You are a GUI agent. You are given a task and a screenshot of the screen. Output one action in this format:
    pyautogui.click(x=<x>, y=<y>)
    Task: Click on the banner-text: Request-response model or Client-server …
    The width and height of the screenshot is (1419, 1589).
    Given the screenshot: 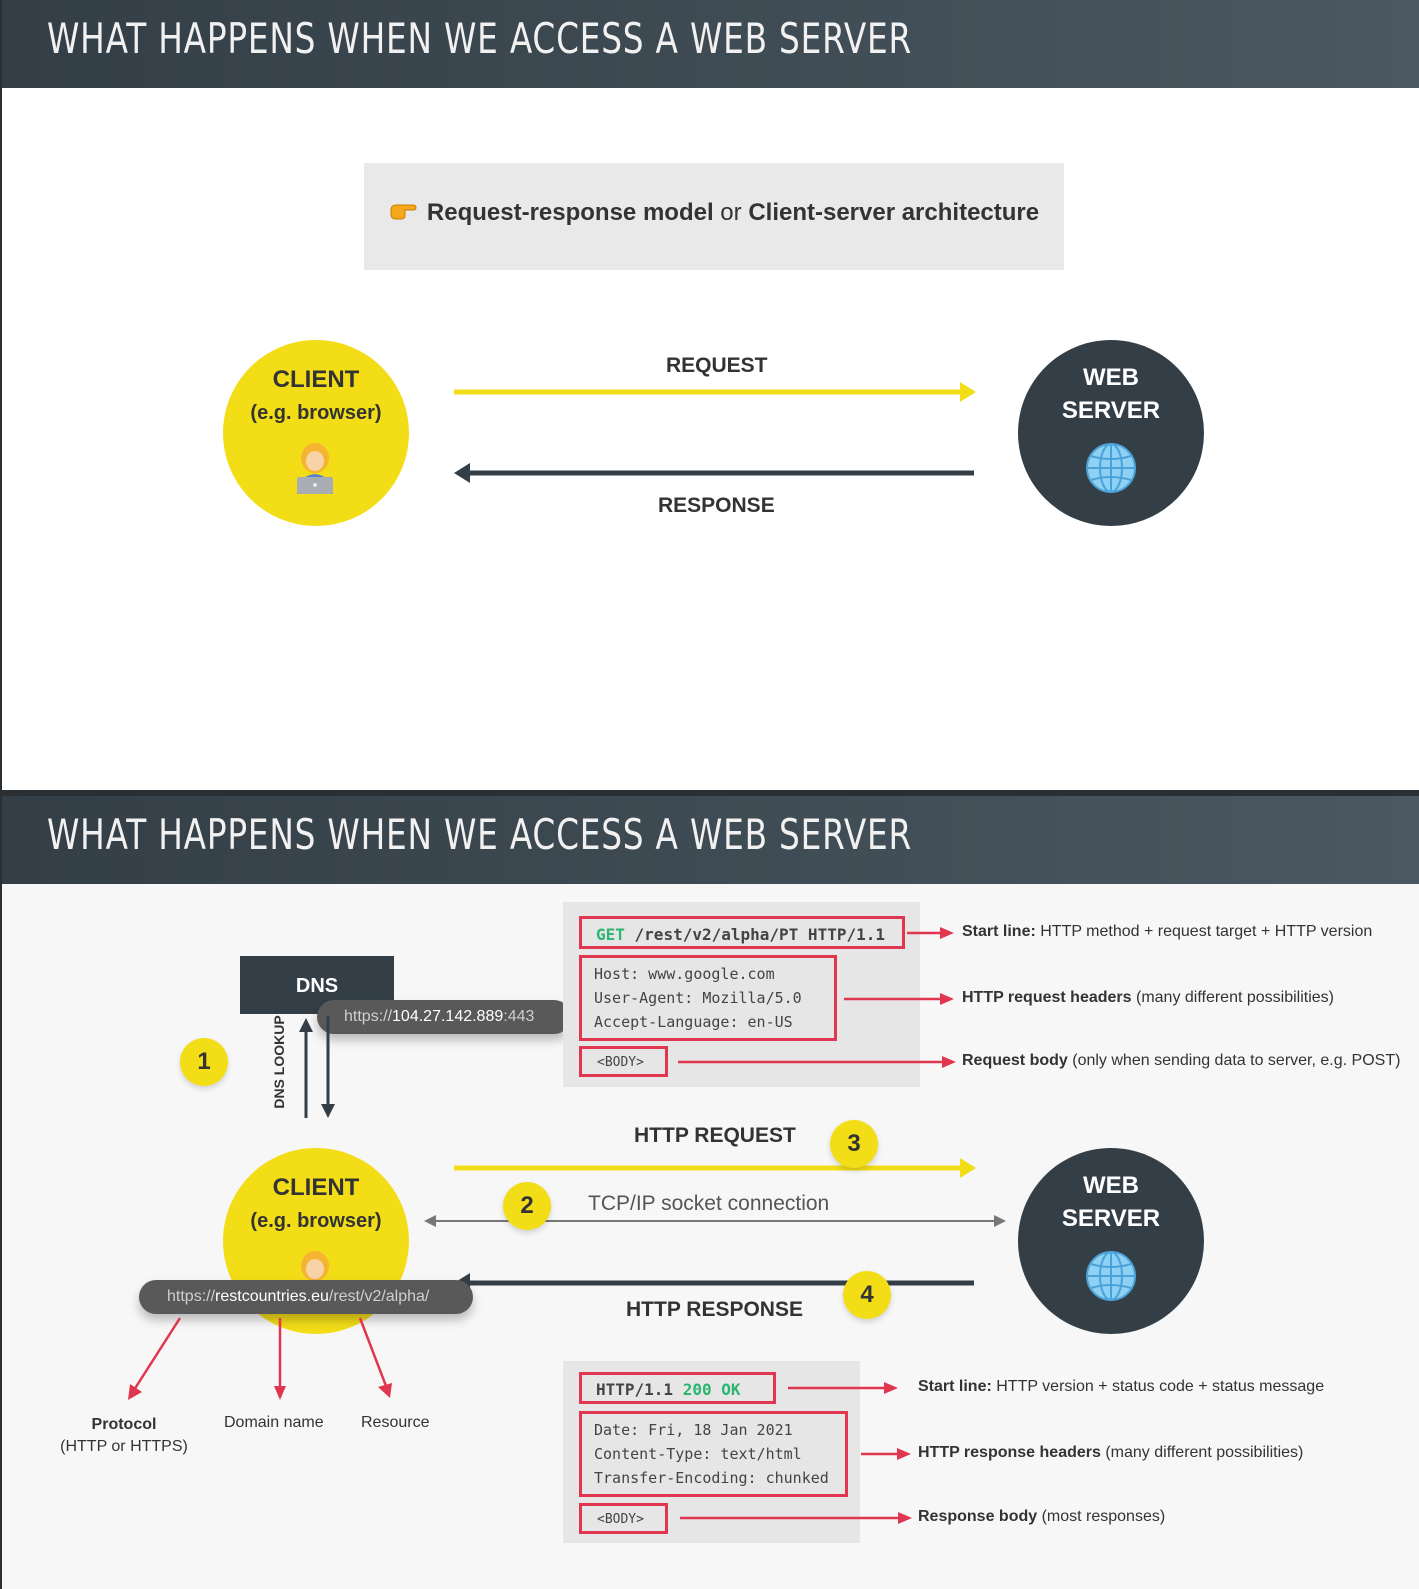 What is the action you would take?
    pyautogui.click(x=714, y=213)
    